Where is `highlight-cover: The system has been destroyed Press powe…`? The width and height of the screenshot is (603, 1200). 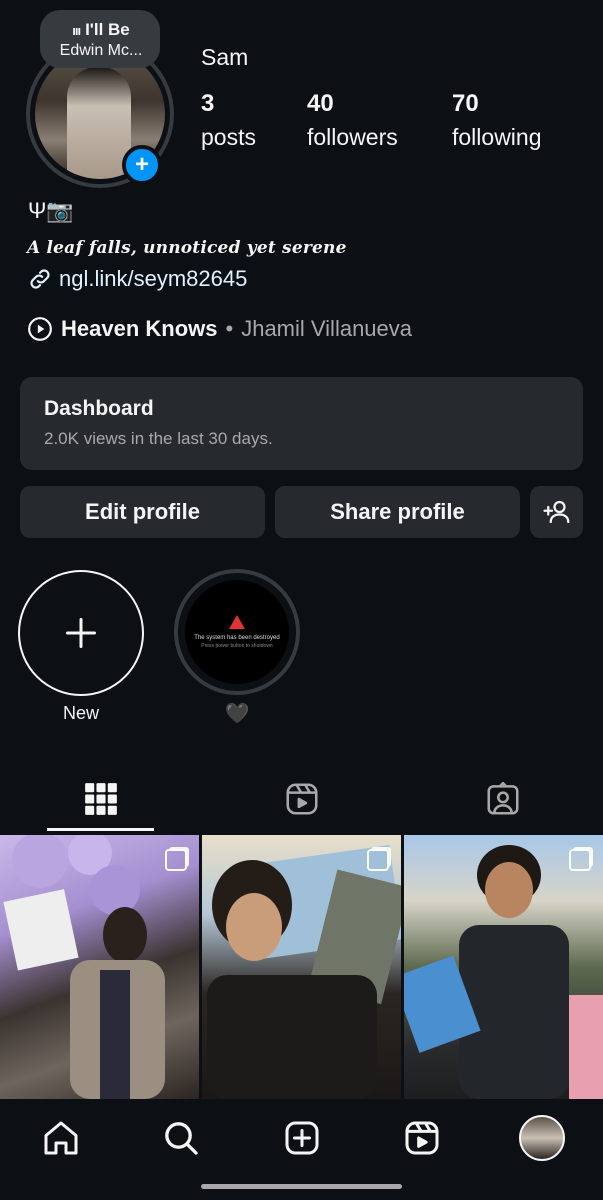 highlight-cover: The system has been destroyed Press powe… is located at coordinates (237, 632).